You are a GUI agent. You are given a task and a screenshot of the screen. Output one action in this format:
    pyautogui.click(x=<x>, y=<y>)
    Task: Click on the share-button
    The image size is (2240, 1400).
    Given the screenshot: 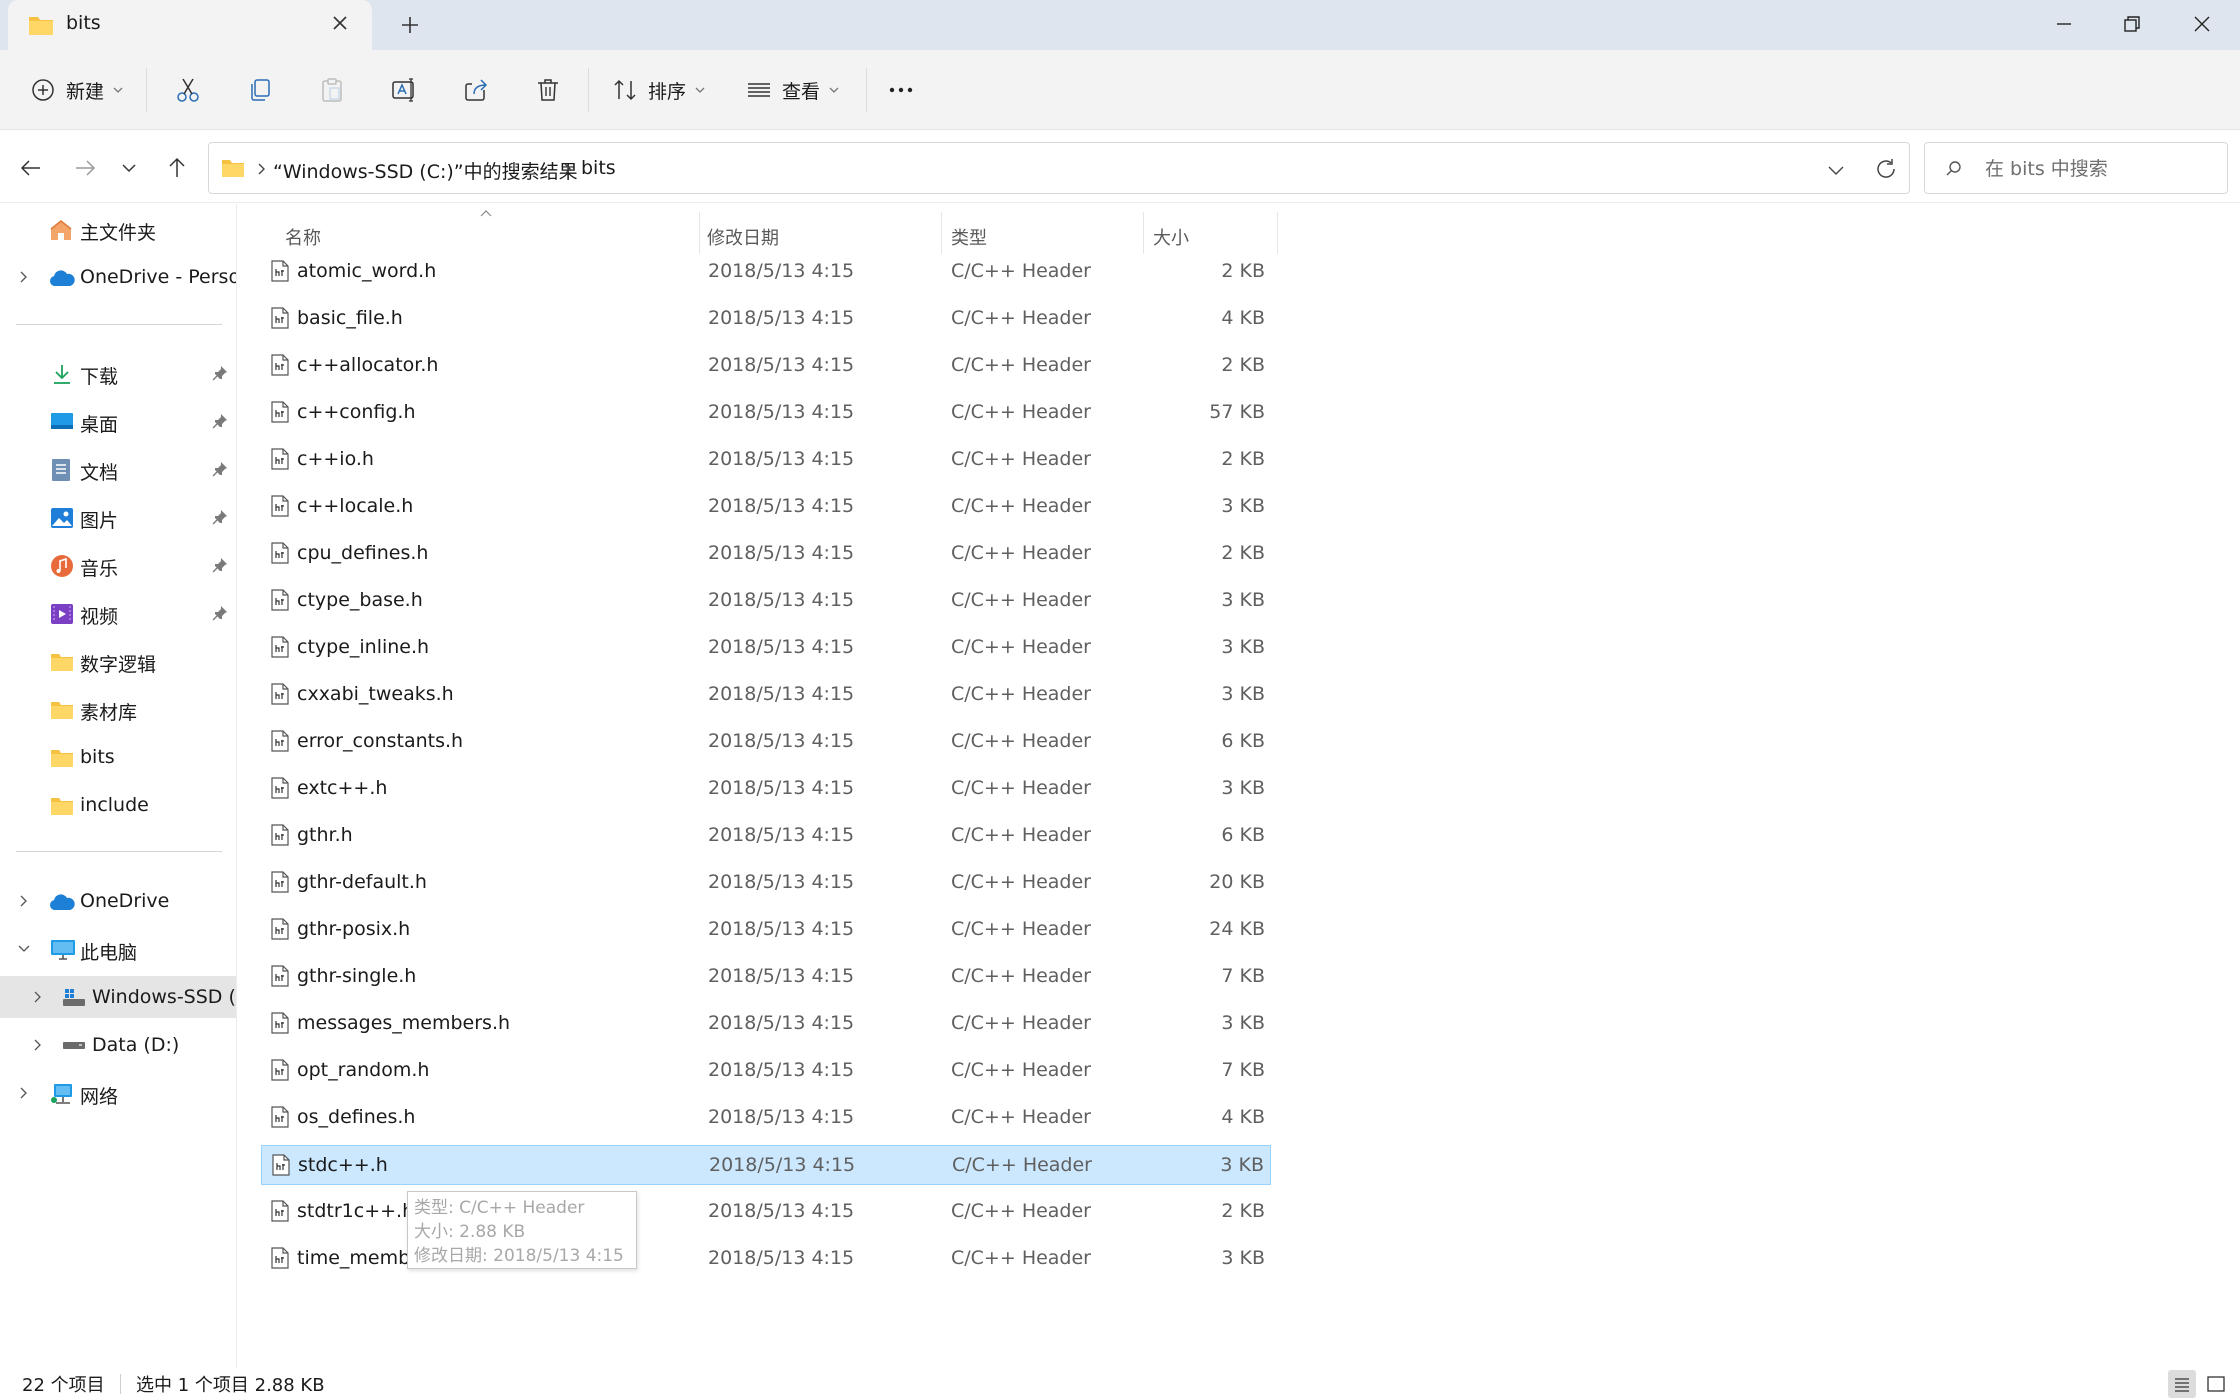 What is the action you would take?
    pyautogui.click(x=476, y=90)
    